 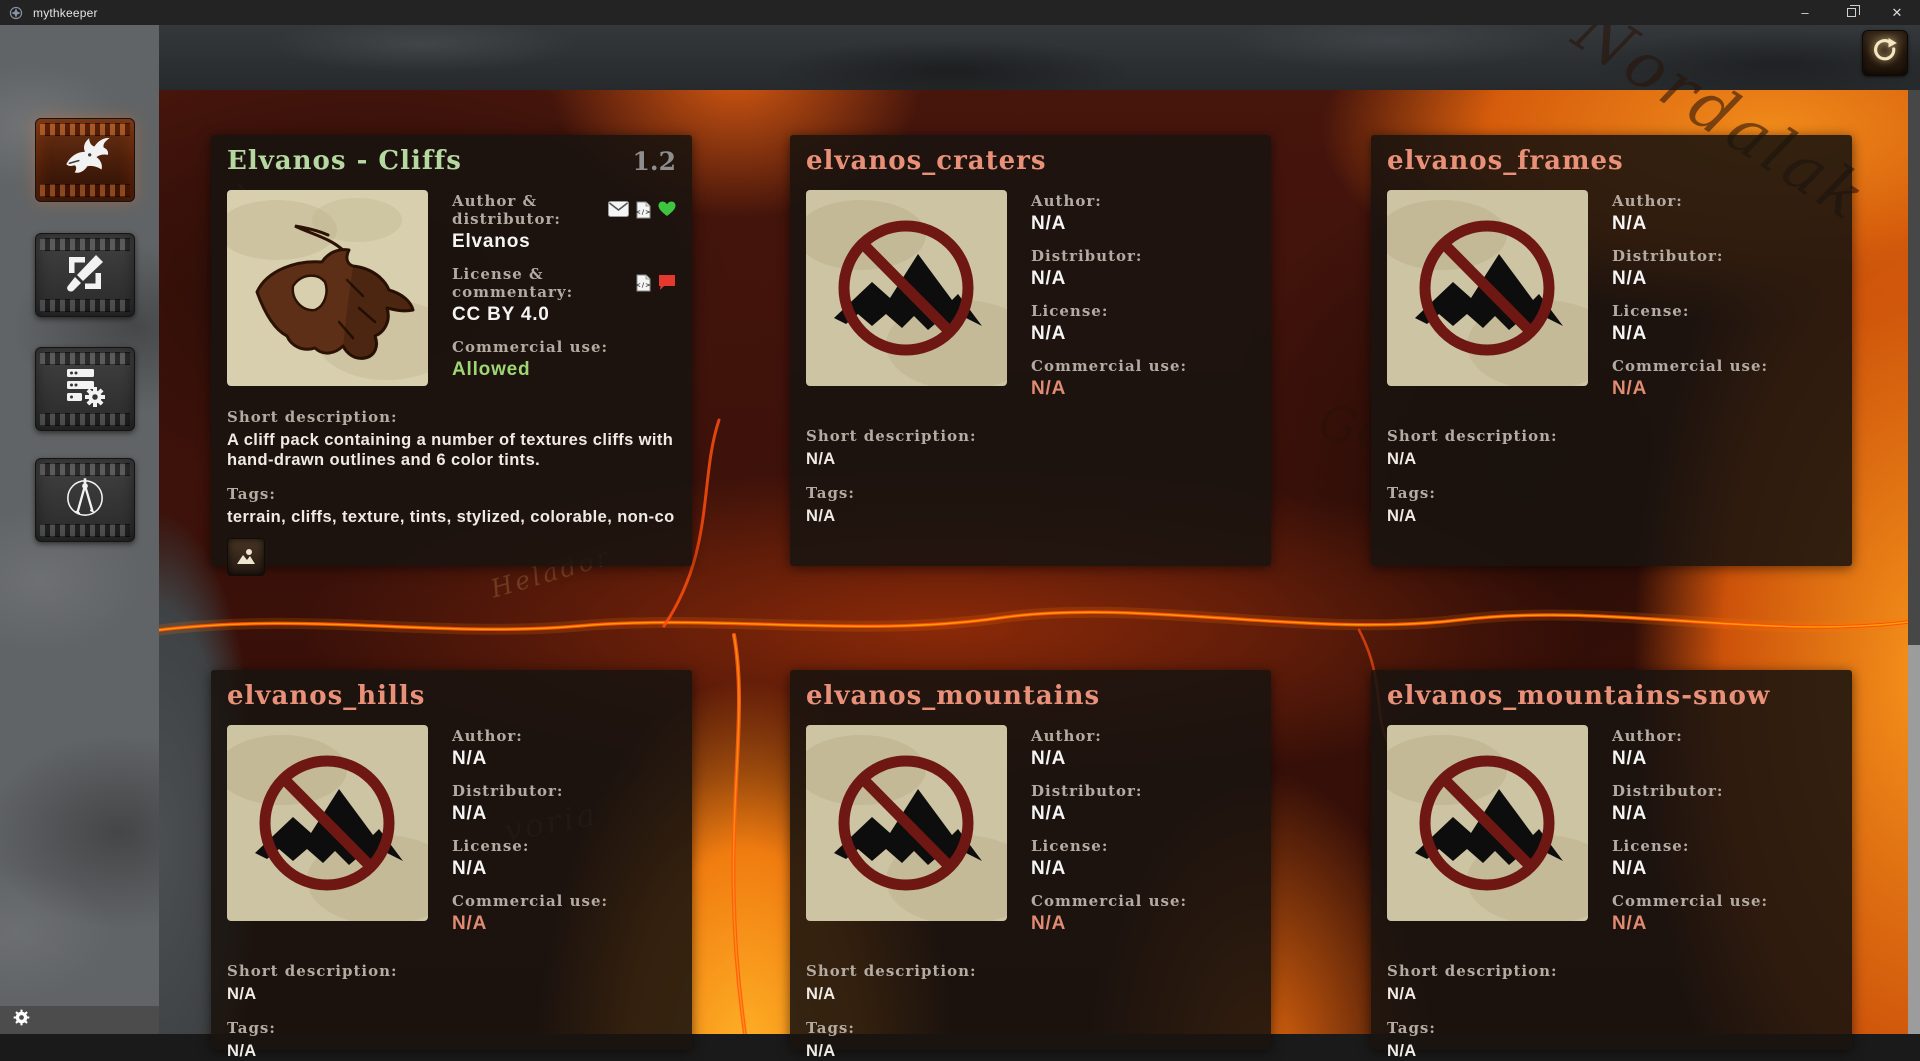 I want to click on sidebar-item-customize, so click(x=85, y=275).